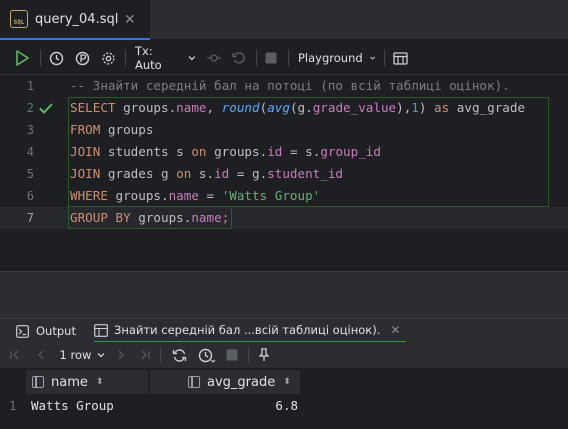 This screenshot has width=568, height=429. What do you see at coordinates (214, 58) in the screenshot?
I see `commit-button` at bounding box center [214, 58].